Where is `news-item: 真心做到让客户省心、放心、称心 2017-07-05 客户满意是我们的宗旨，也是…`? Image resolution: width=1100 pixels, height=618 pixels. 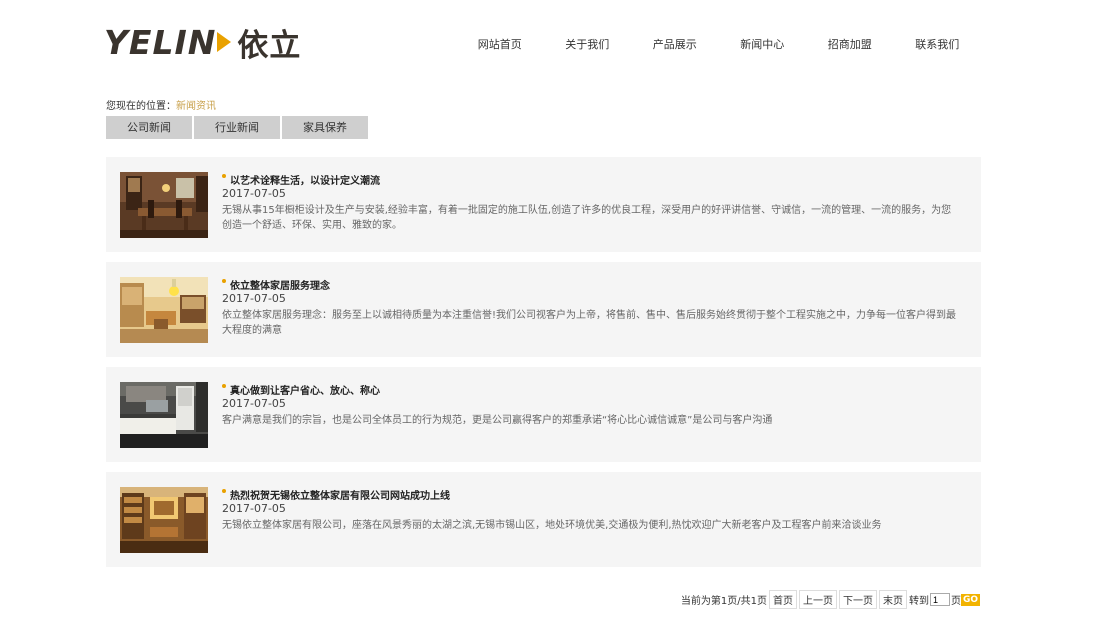
news-item: 真心做到让客户省心、放心、称心 2017-07-05 客户满意是我们的宗旨，也是… is located at coordinates (543, 414).